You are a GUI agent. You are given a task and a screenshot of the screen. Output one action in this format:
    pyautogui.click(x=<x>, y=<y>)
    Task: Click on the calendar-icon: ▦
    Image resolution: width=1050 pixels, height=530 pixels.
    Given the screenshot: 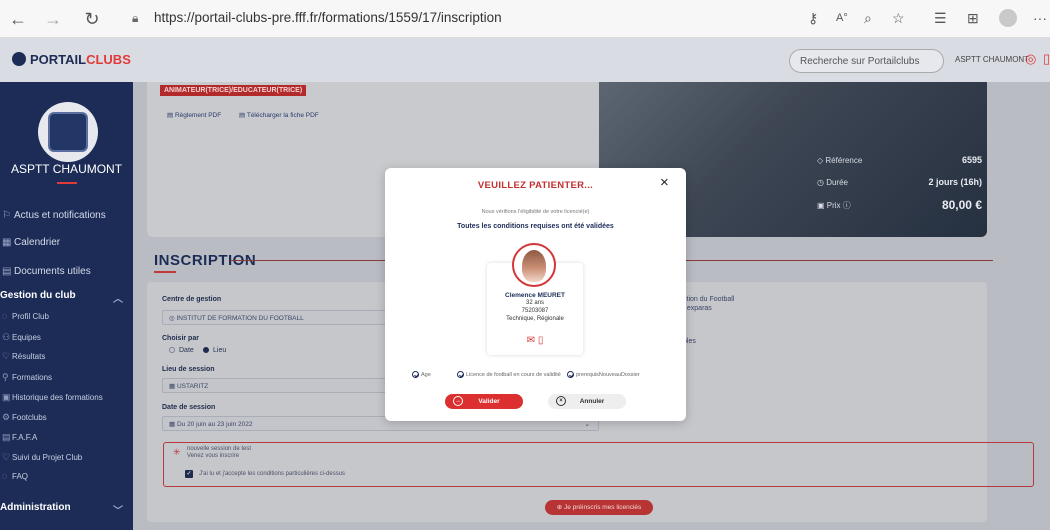 What is the action you would take?
    pyautogui.click(x=173, y=424)
    